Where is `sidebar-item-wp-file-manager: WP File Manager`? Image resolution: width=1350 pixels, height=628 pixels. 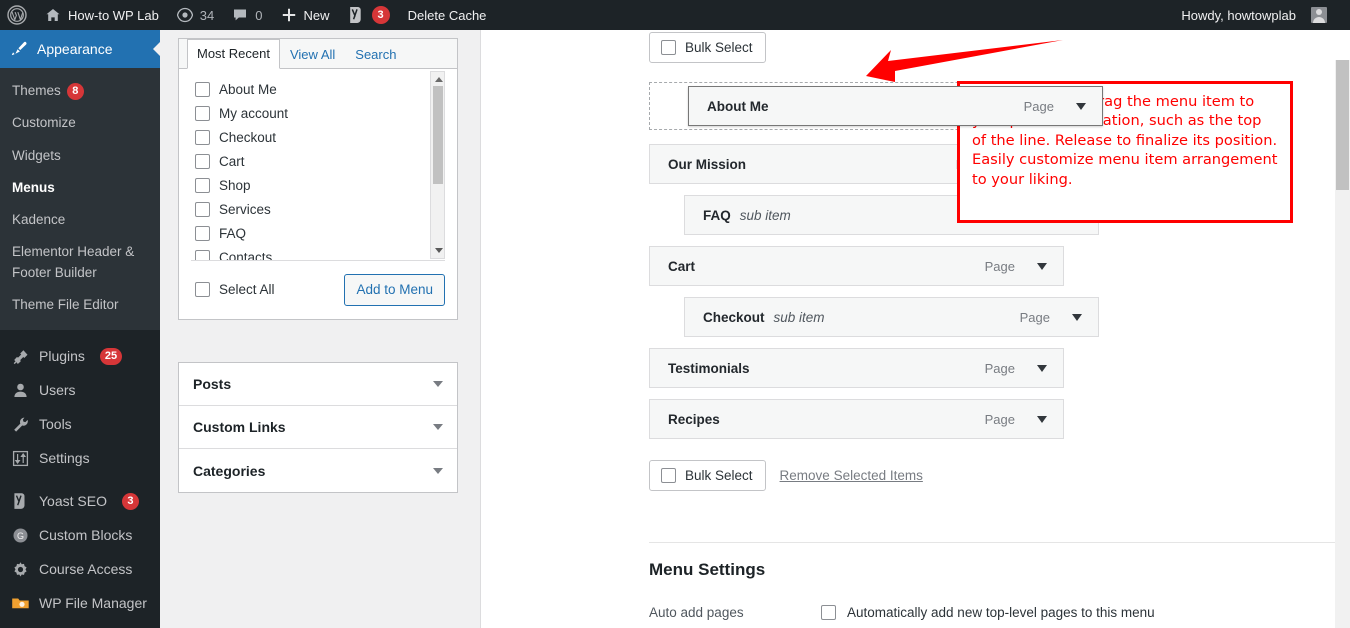
sidebar-item-wp-file-manager: WP File Manager is located at coordinates (80, 603).